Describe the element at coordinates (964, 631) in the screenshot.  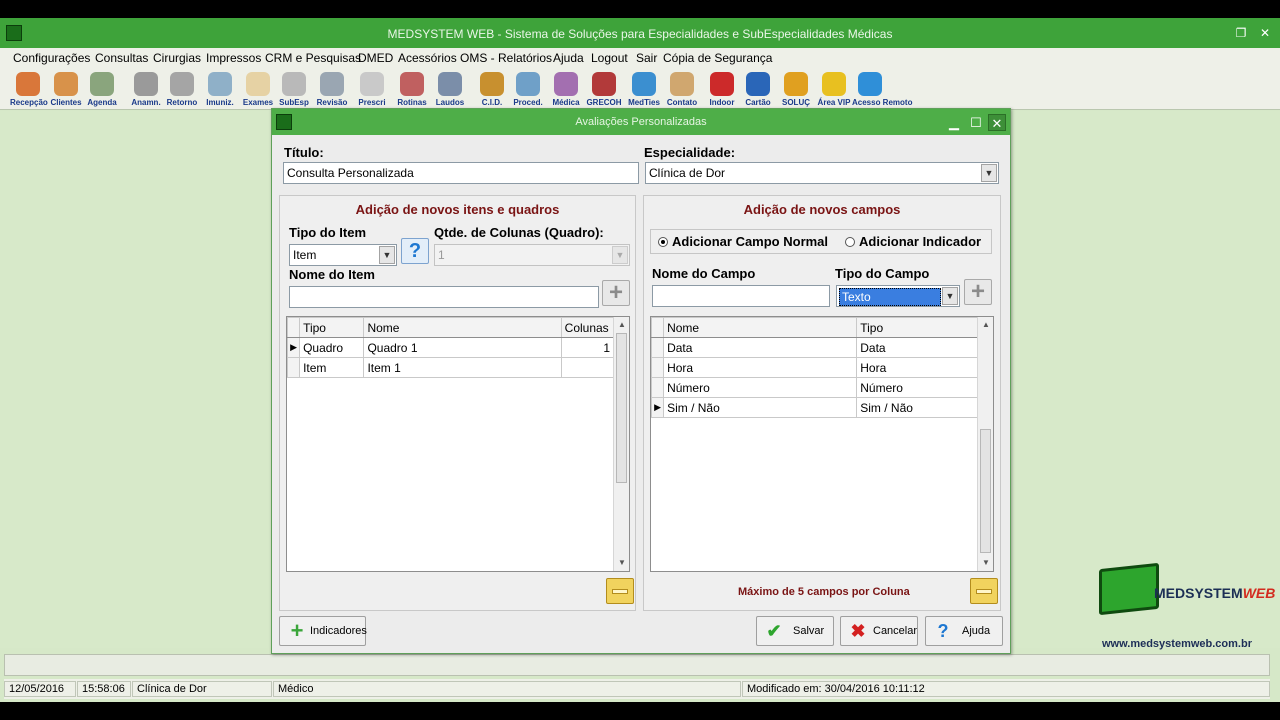
I see `ajuda-button: ? Ajuda` at that location.